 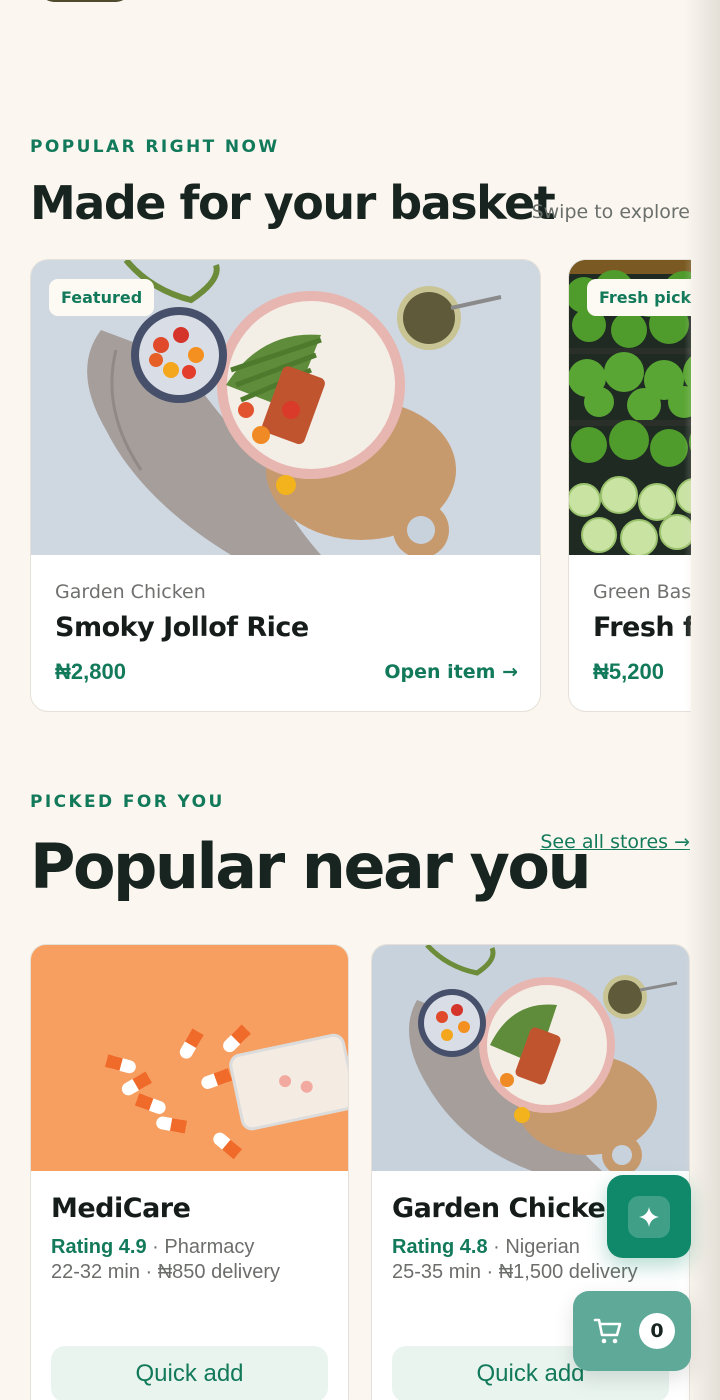 I want to click on ai-assistant-button, so click(x=649, y=1216).